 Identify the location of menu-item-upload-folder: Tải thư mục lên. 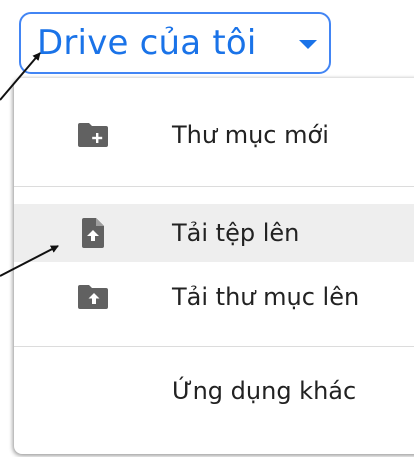
(214, 297).